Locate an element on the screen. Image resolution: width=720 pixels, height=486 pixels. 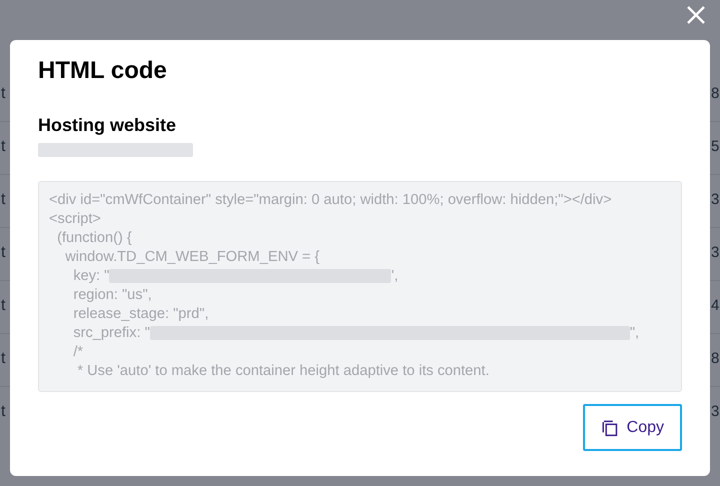
close-icon is located at coordinates (696, 15).